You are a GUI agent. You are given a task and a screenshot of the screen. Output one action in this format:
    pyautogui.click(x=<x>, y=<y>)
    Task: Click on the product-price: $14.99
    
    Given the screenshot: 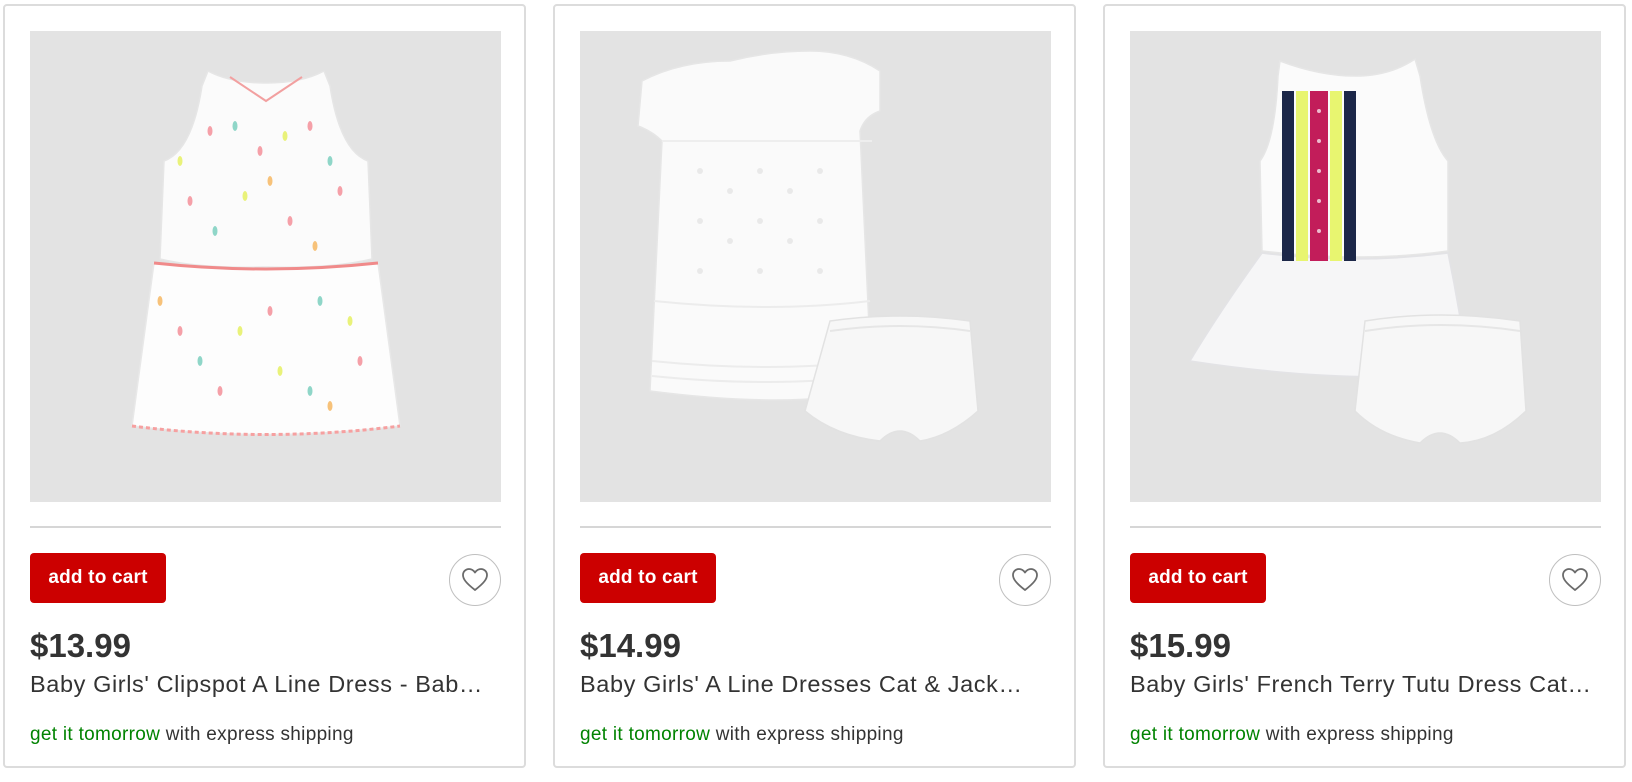 What is the action you would take?
    pyautogui.click(x=630, y=645)
    